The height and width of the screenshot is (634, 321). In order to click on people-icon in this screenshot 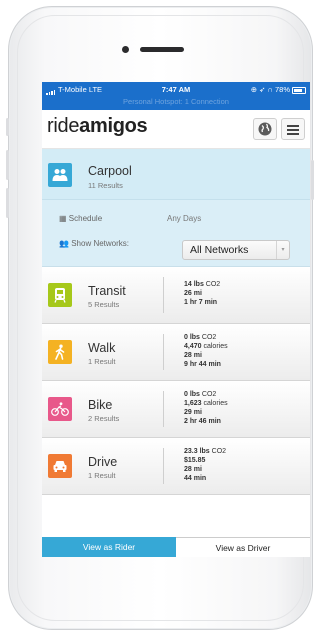, I will do `click(60, 175)`.